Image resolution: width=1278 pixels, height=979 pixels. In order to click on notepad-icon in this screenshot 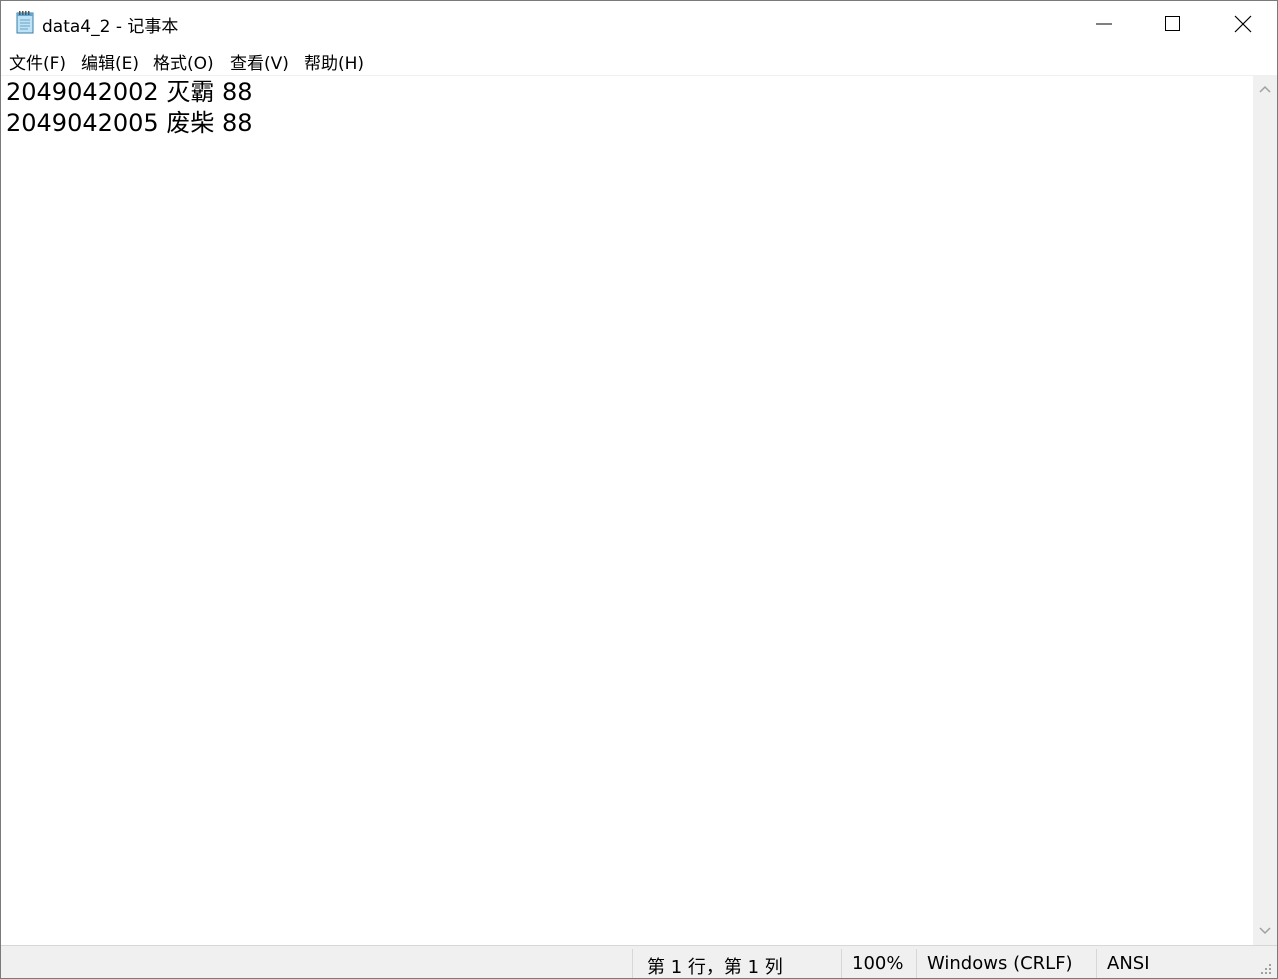, I will do `click(25, 22)`.